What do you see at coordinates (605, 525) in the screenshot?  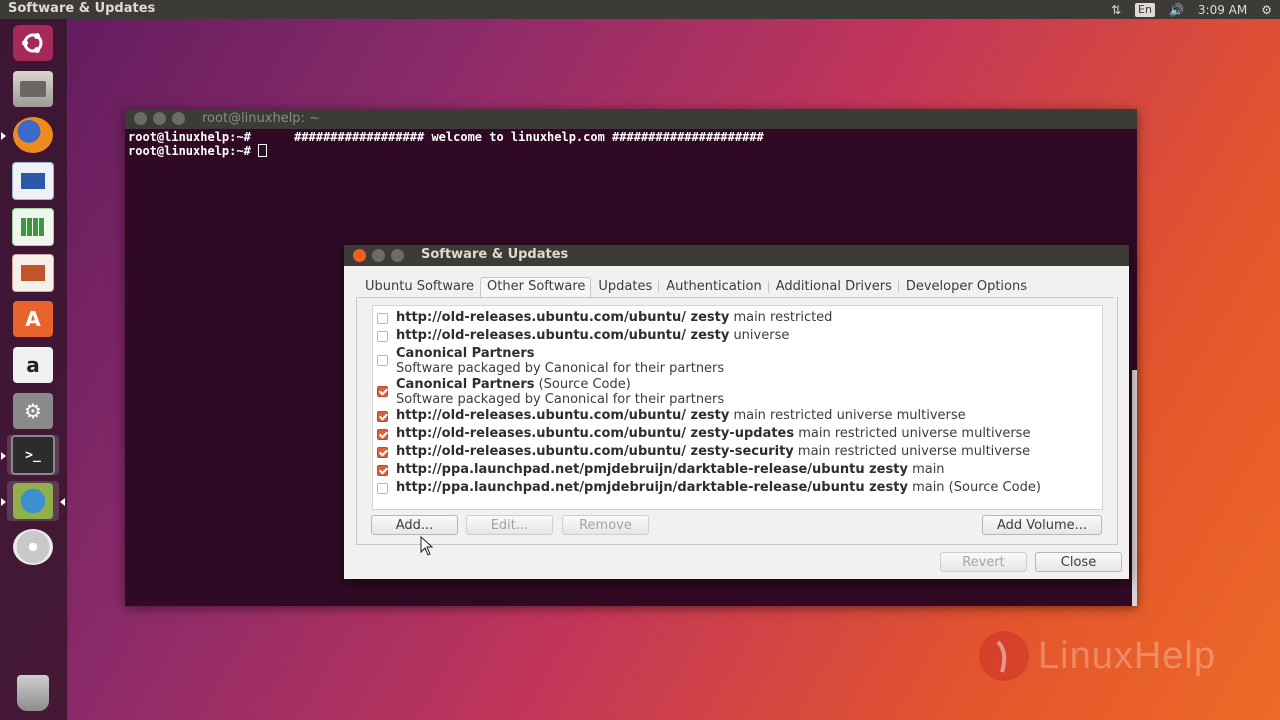 I see `remove-button: Remove` at bounding box center [605, 525].